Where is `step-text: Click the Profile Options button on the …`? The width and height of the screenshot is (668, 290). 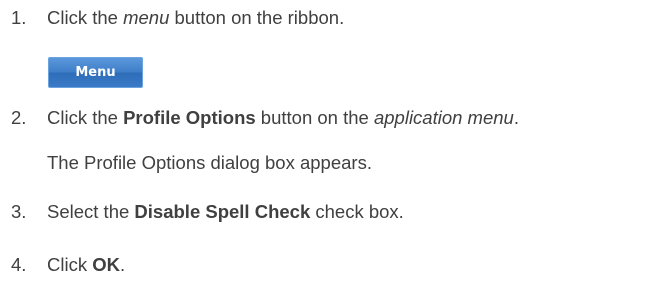
step-text: Click the Profile Options button on the … is located at coordinates (283, 118).